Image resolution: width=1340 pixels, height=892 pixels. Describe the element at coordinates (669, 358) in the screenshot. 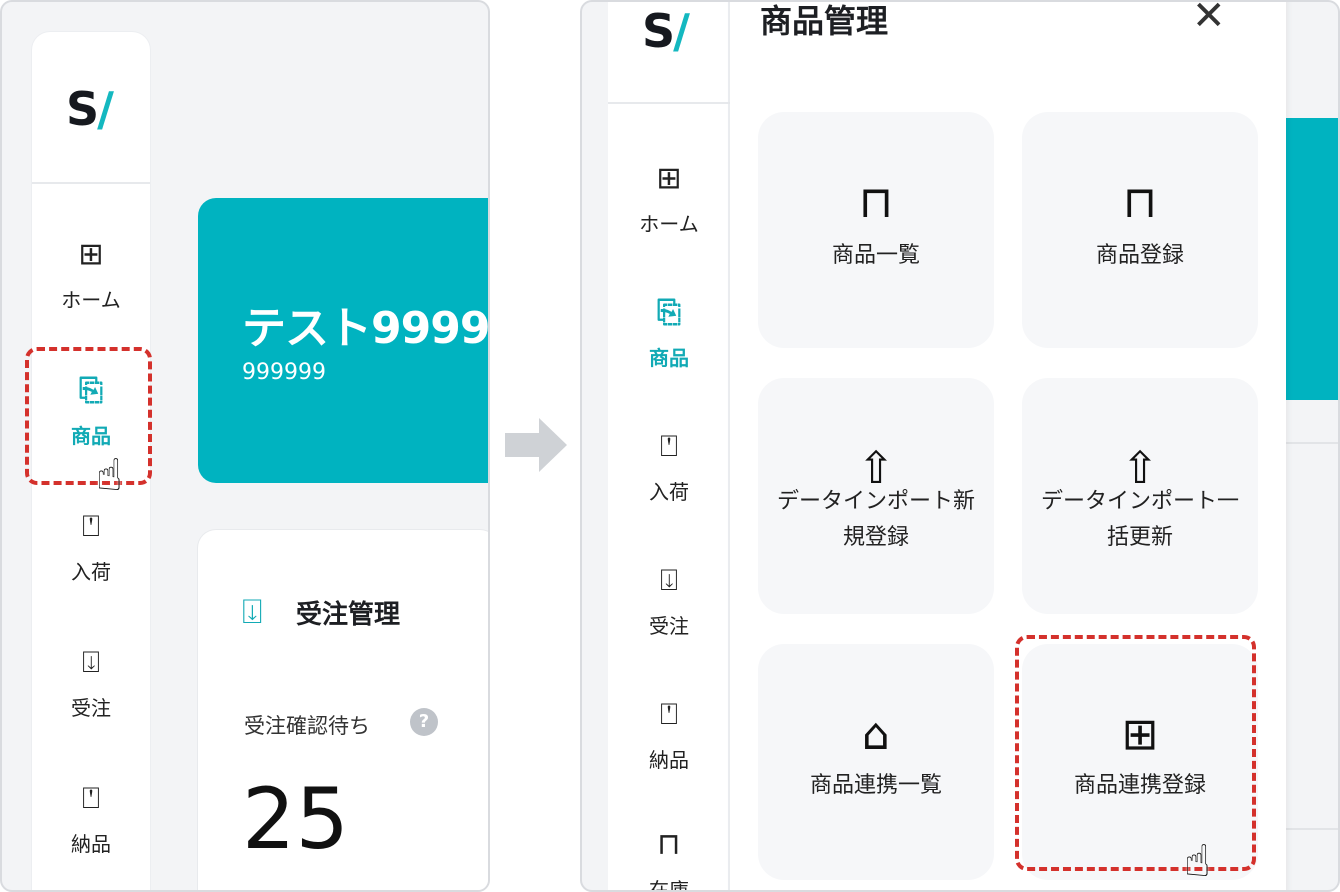

I see `sidebar-item-label: 商品` at that location.